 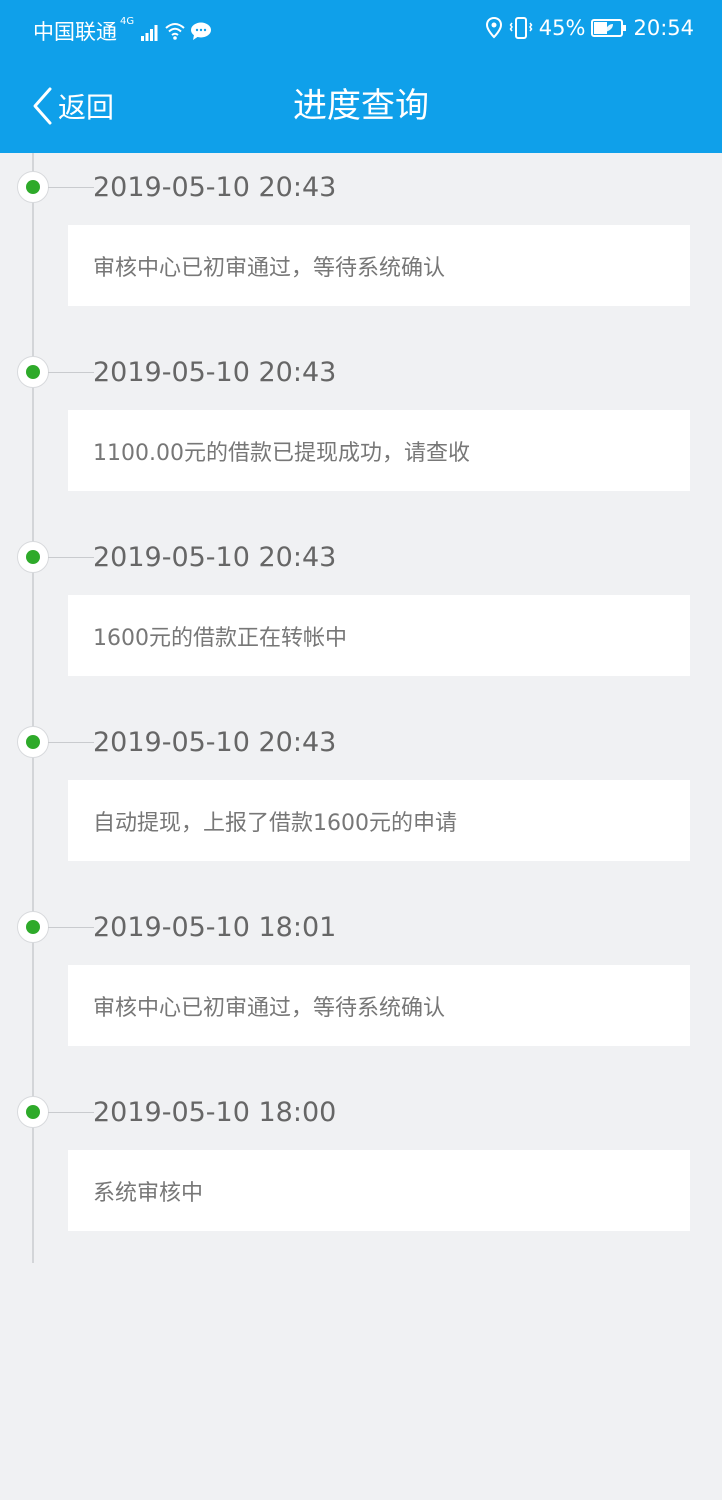 I want to click on timeline-item: 2019-05-10 20:43 审核中心已初审通过，等待系统确认, so click(x=361, y=245).